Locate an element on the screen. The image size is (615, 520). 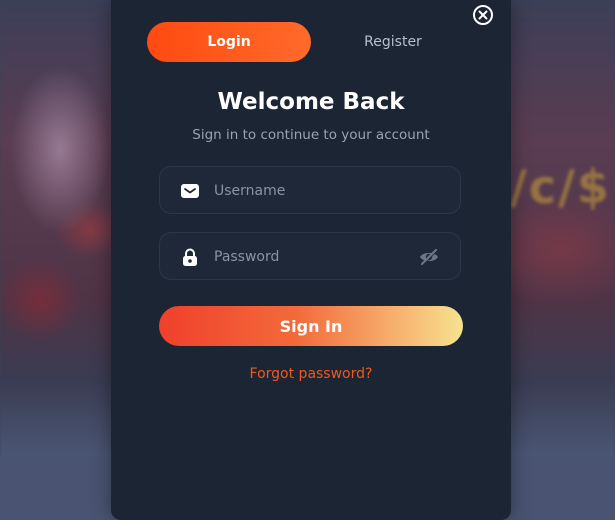
forgot-password-link: Forgot password? is located at coordinates (311, 374).